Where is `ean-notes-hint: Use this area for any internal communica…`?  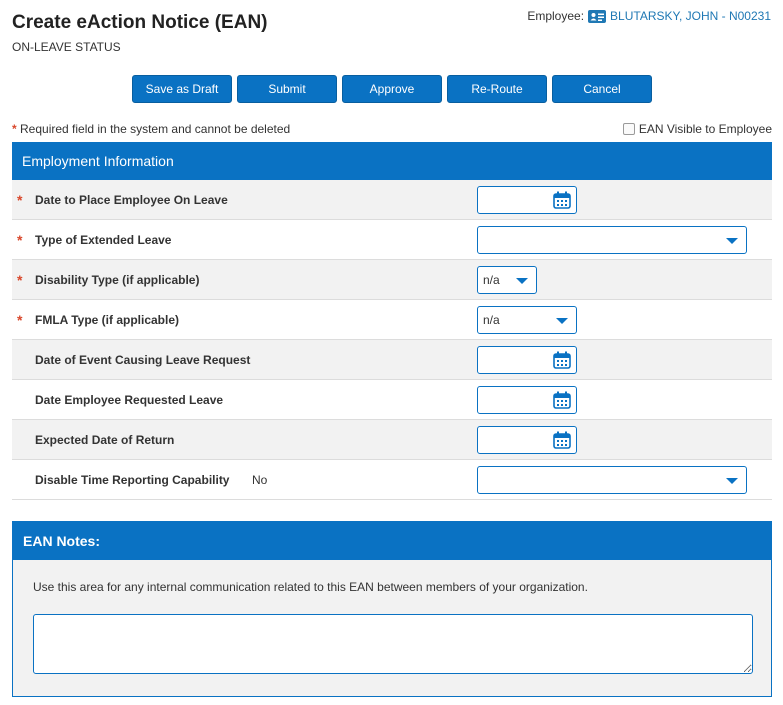
ean-notes-hint: Use this area for any internal communica… is located at coordinates (310, 587).